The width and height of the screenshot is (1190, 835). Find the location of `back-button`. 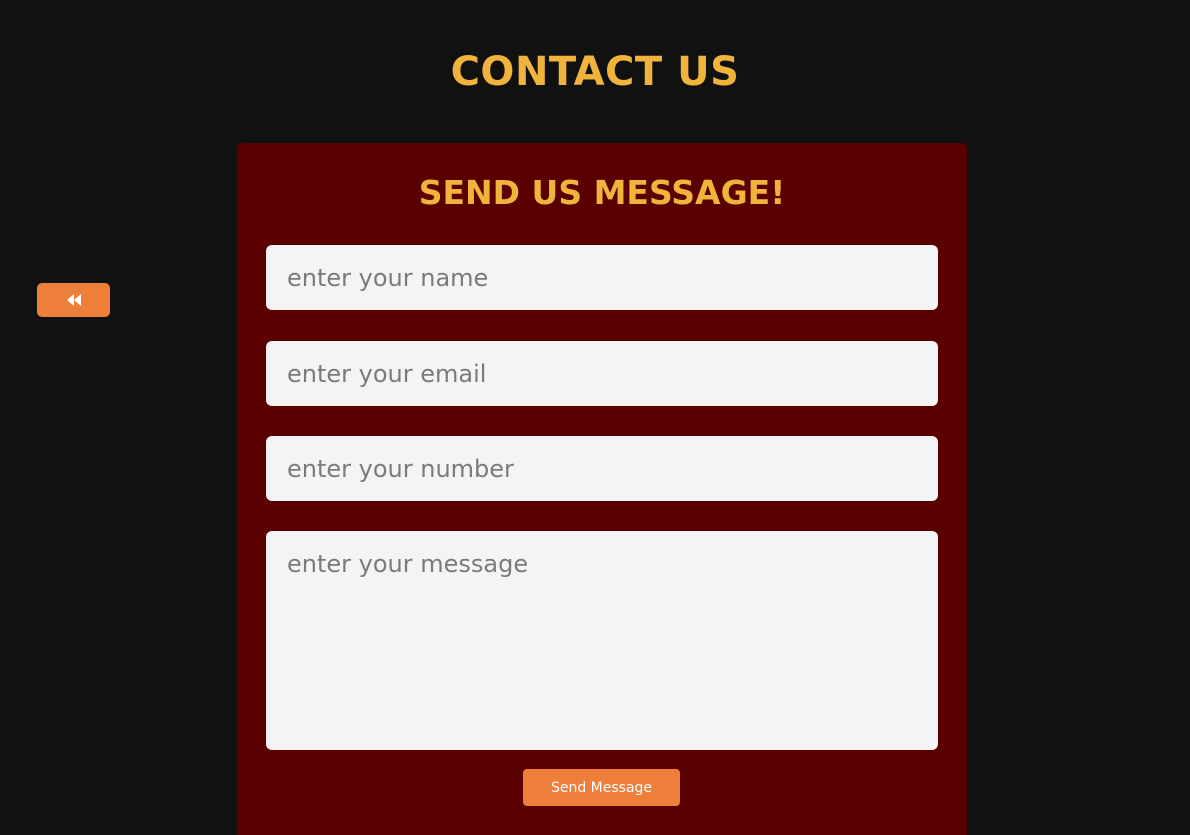

back-button is located at coordinates (73, 300).